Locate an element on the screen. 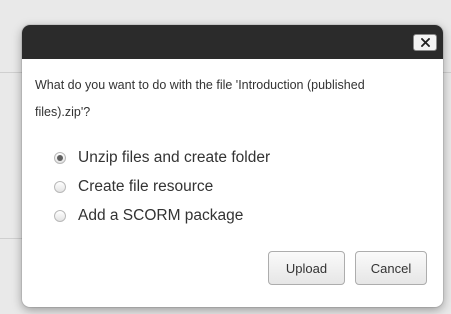  close-icon is located at coordinates (425, 42).